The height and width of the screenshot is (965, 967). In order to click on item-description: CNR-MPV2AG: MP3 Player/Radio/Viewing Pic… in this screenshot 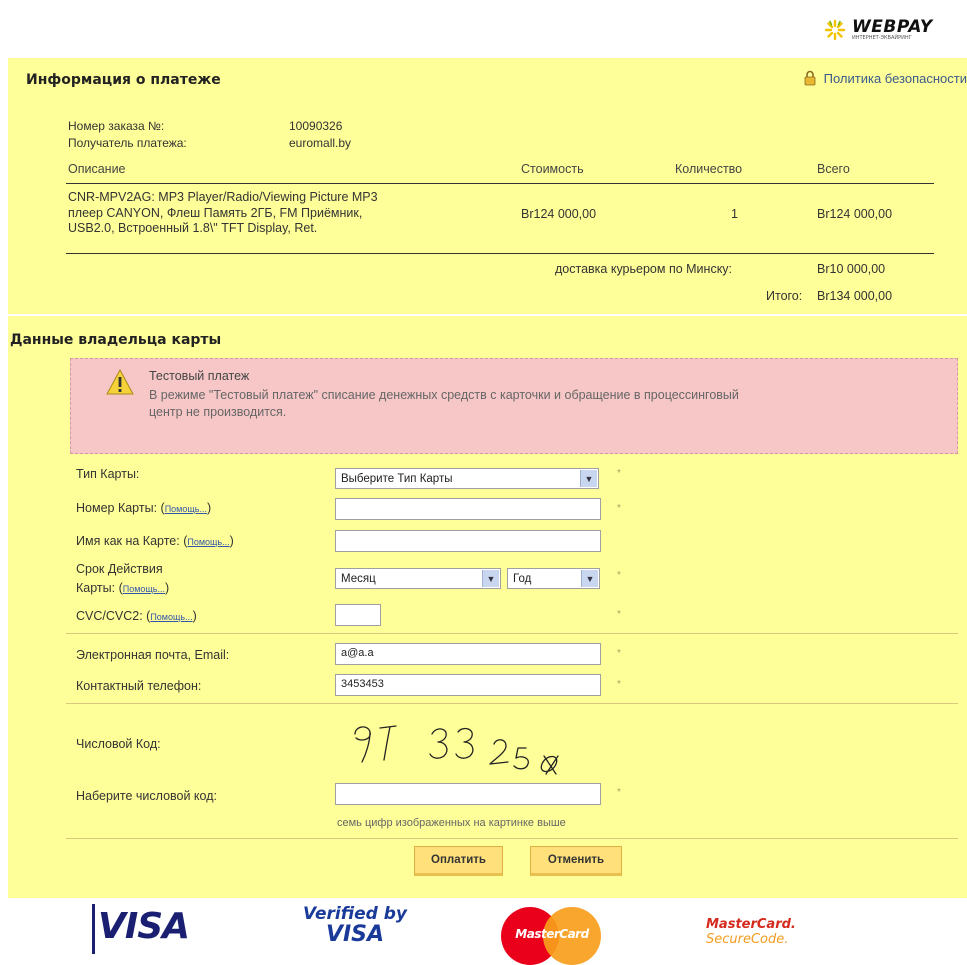, I will do `click(288, 213)`.